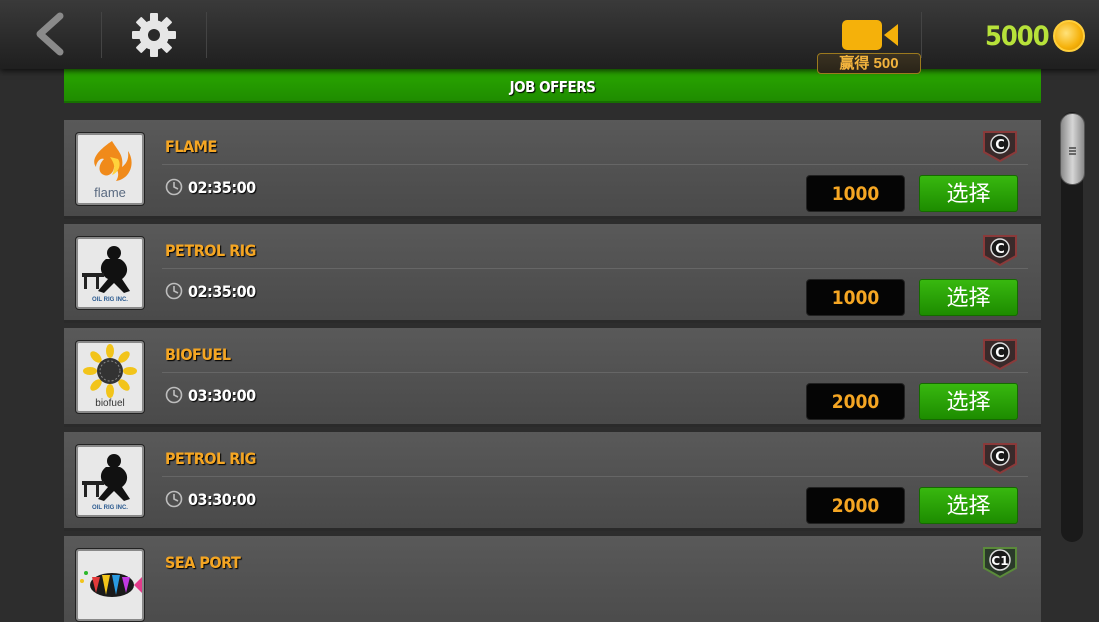  What do you see at coordinates (109, 403) in the screenshot?
I see `biofuel-logo-text: biofuel` at bounding box center [109, 403].